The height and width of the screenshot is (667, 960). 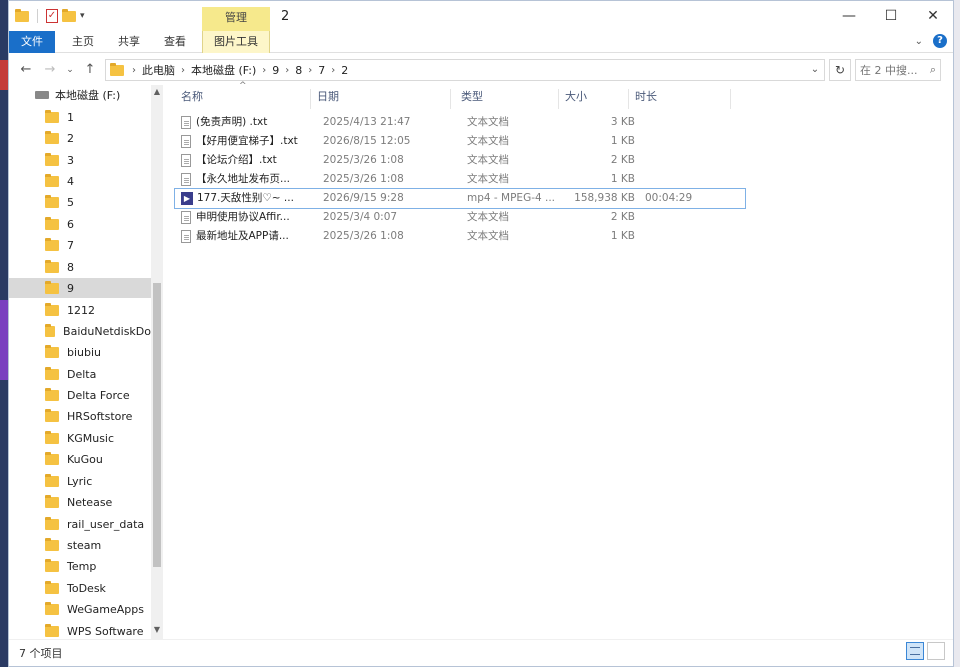 I want to click on file-row: 【永久地址发布页... 2025/3/26 1:08 文本文档 1 KB, so click(x=460, y=179).